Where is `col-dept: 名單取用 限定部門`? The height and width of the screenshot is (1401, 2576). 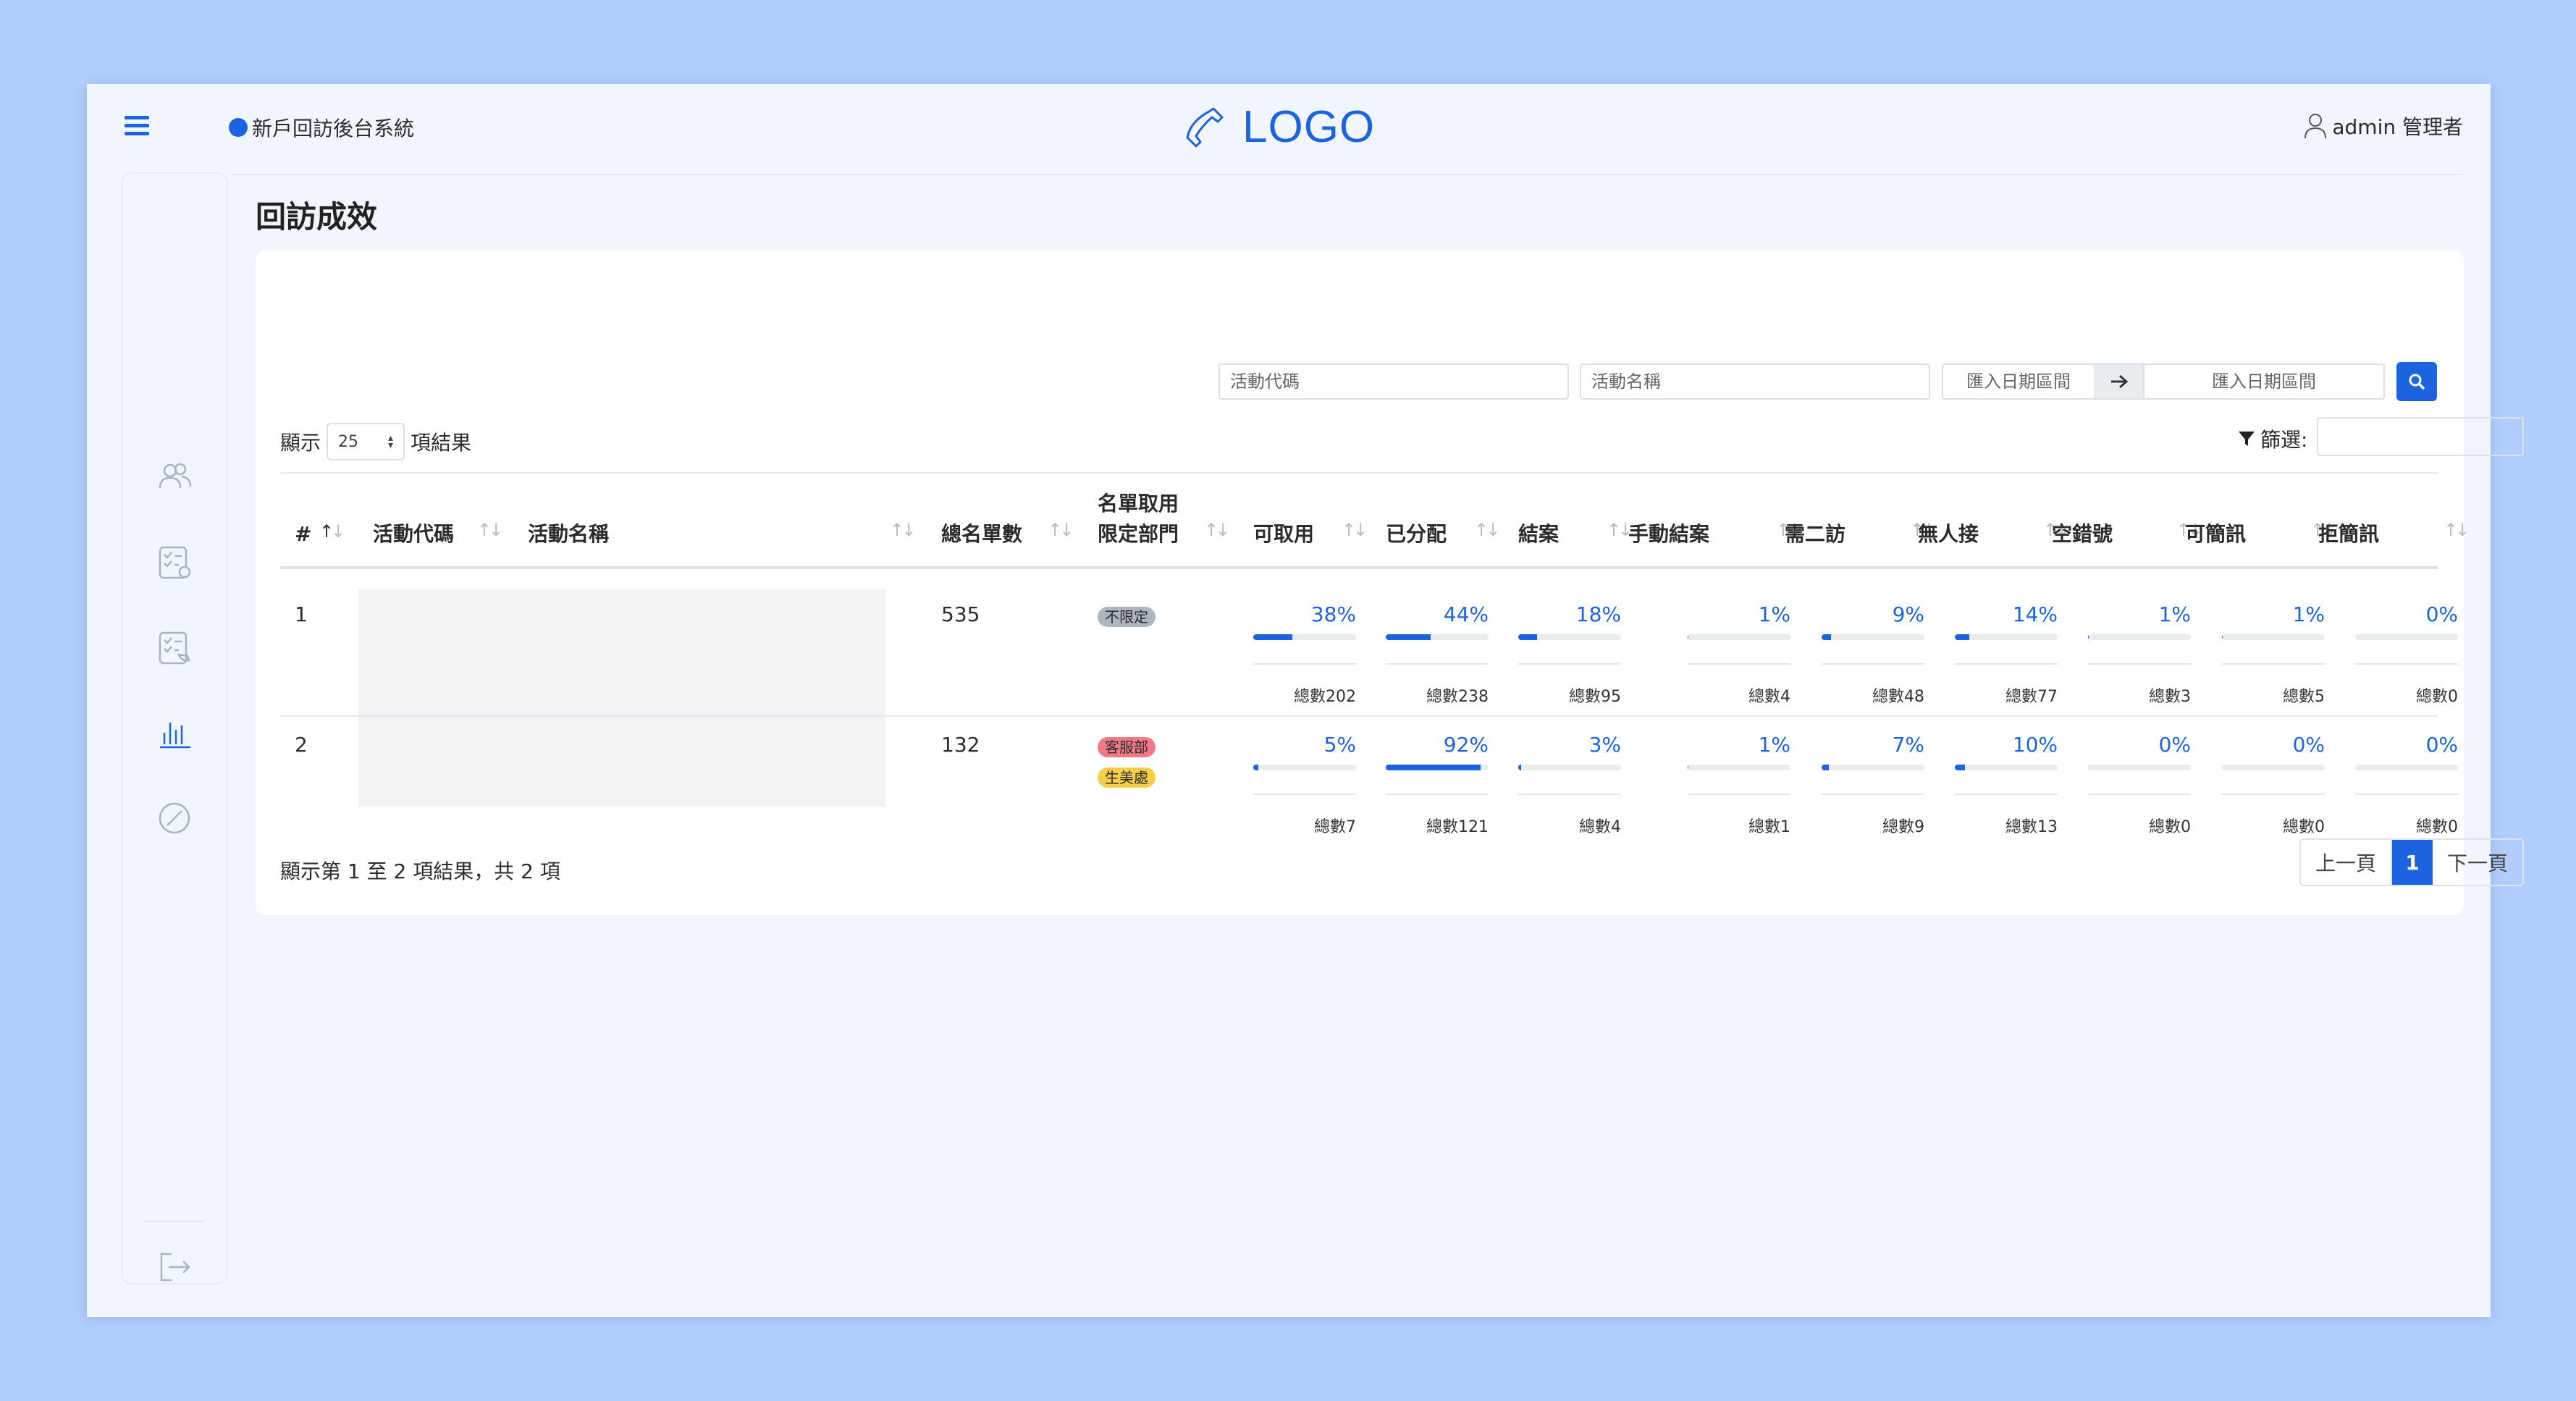
col-dept: 名單取用 限定部門 is located at coordinates (1138, 519).